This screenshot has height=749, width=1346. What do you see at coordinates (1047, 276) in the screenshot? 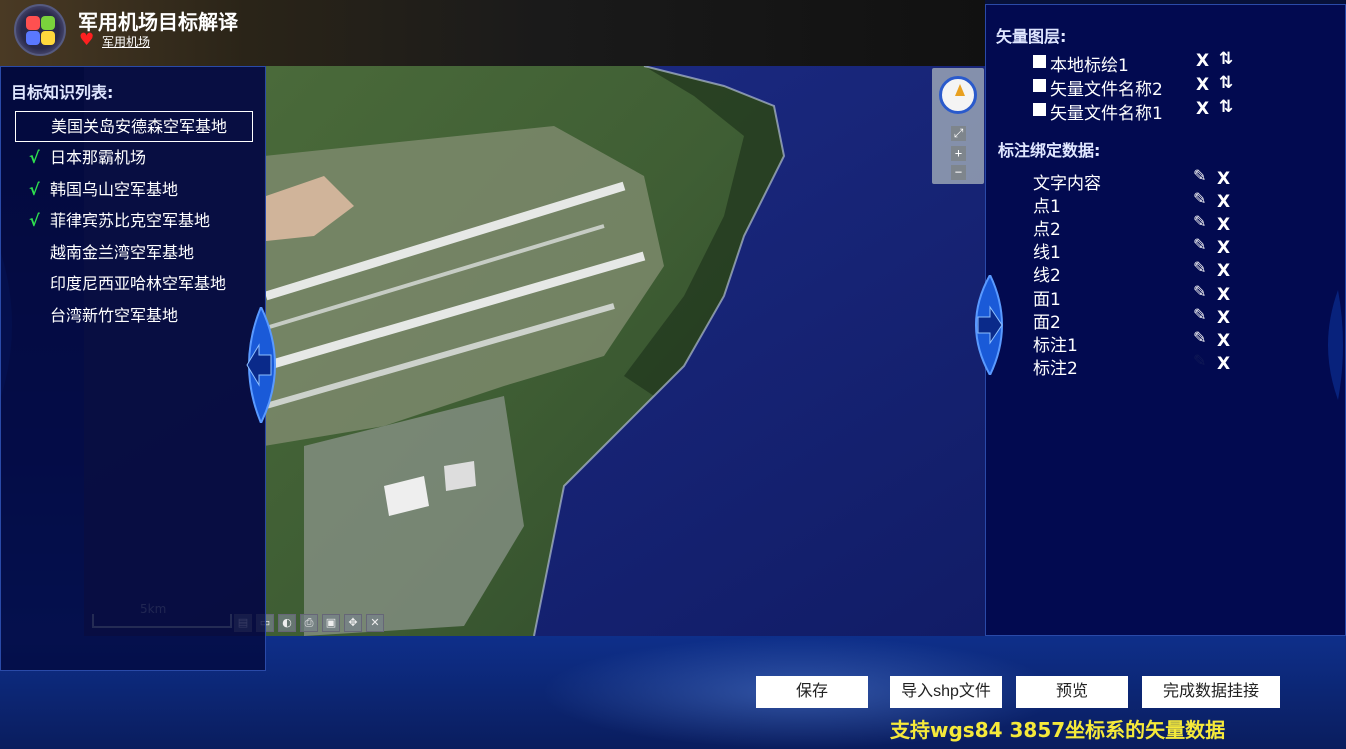
I see `binding-label: 线2` at bounding box center [1047, 276].